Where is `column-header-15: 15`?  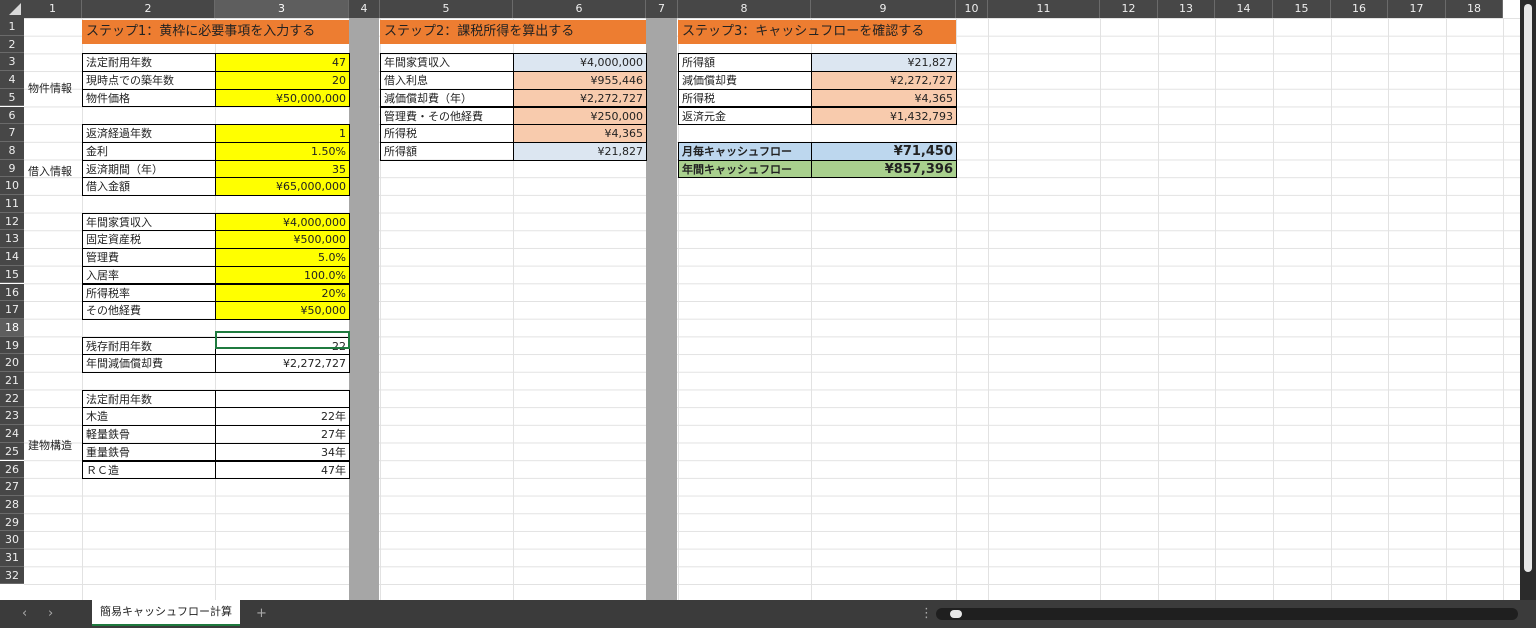
column-header-15: 15 is located at coordinates (1302, 9).